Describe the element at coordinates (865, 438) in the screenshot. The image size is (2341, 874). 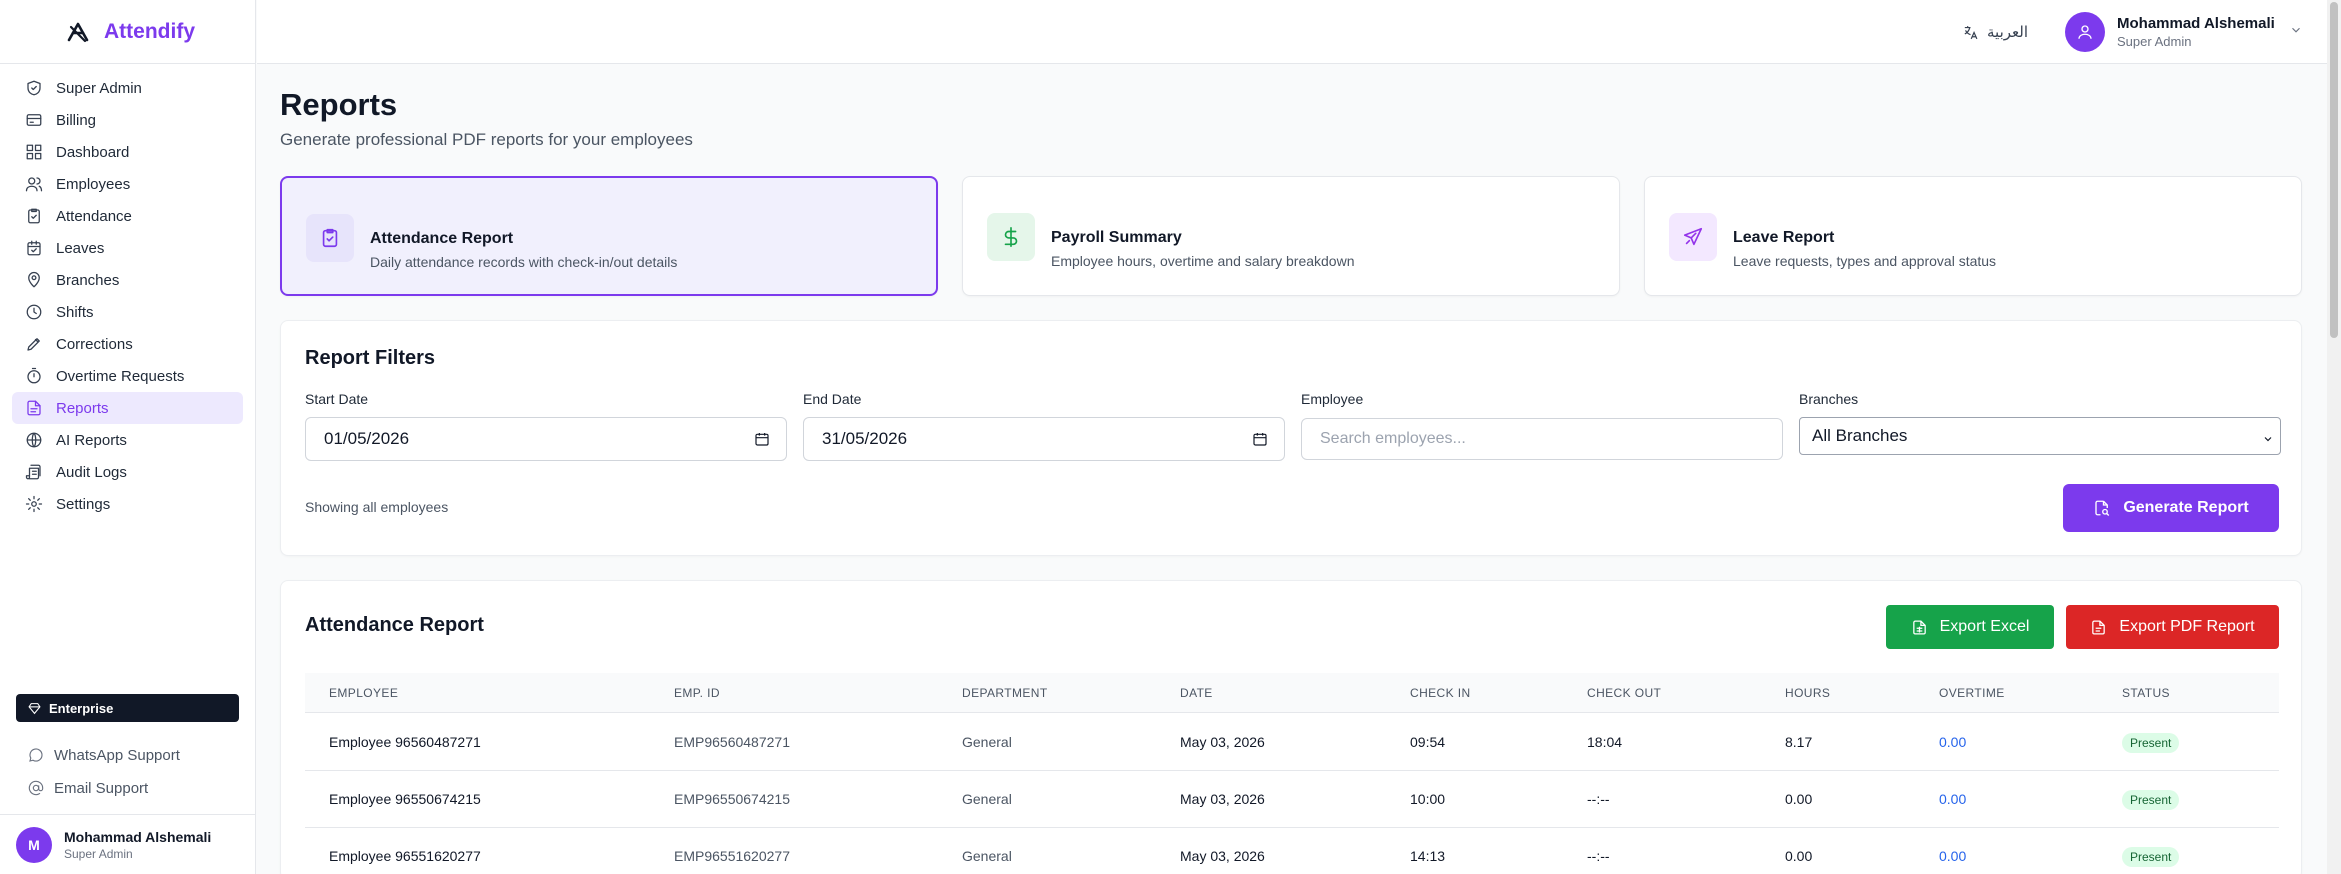
I see `end-date-value: 31/05/2026` at that location.